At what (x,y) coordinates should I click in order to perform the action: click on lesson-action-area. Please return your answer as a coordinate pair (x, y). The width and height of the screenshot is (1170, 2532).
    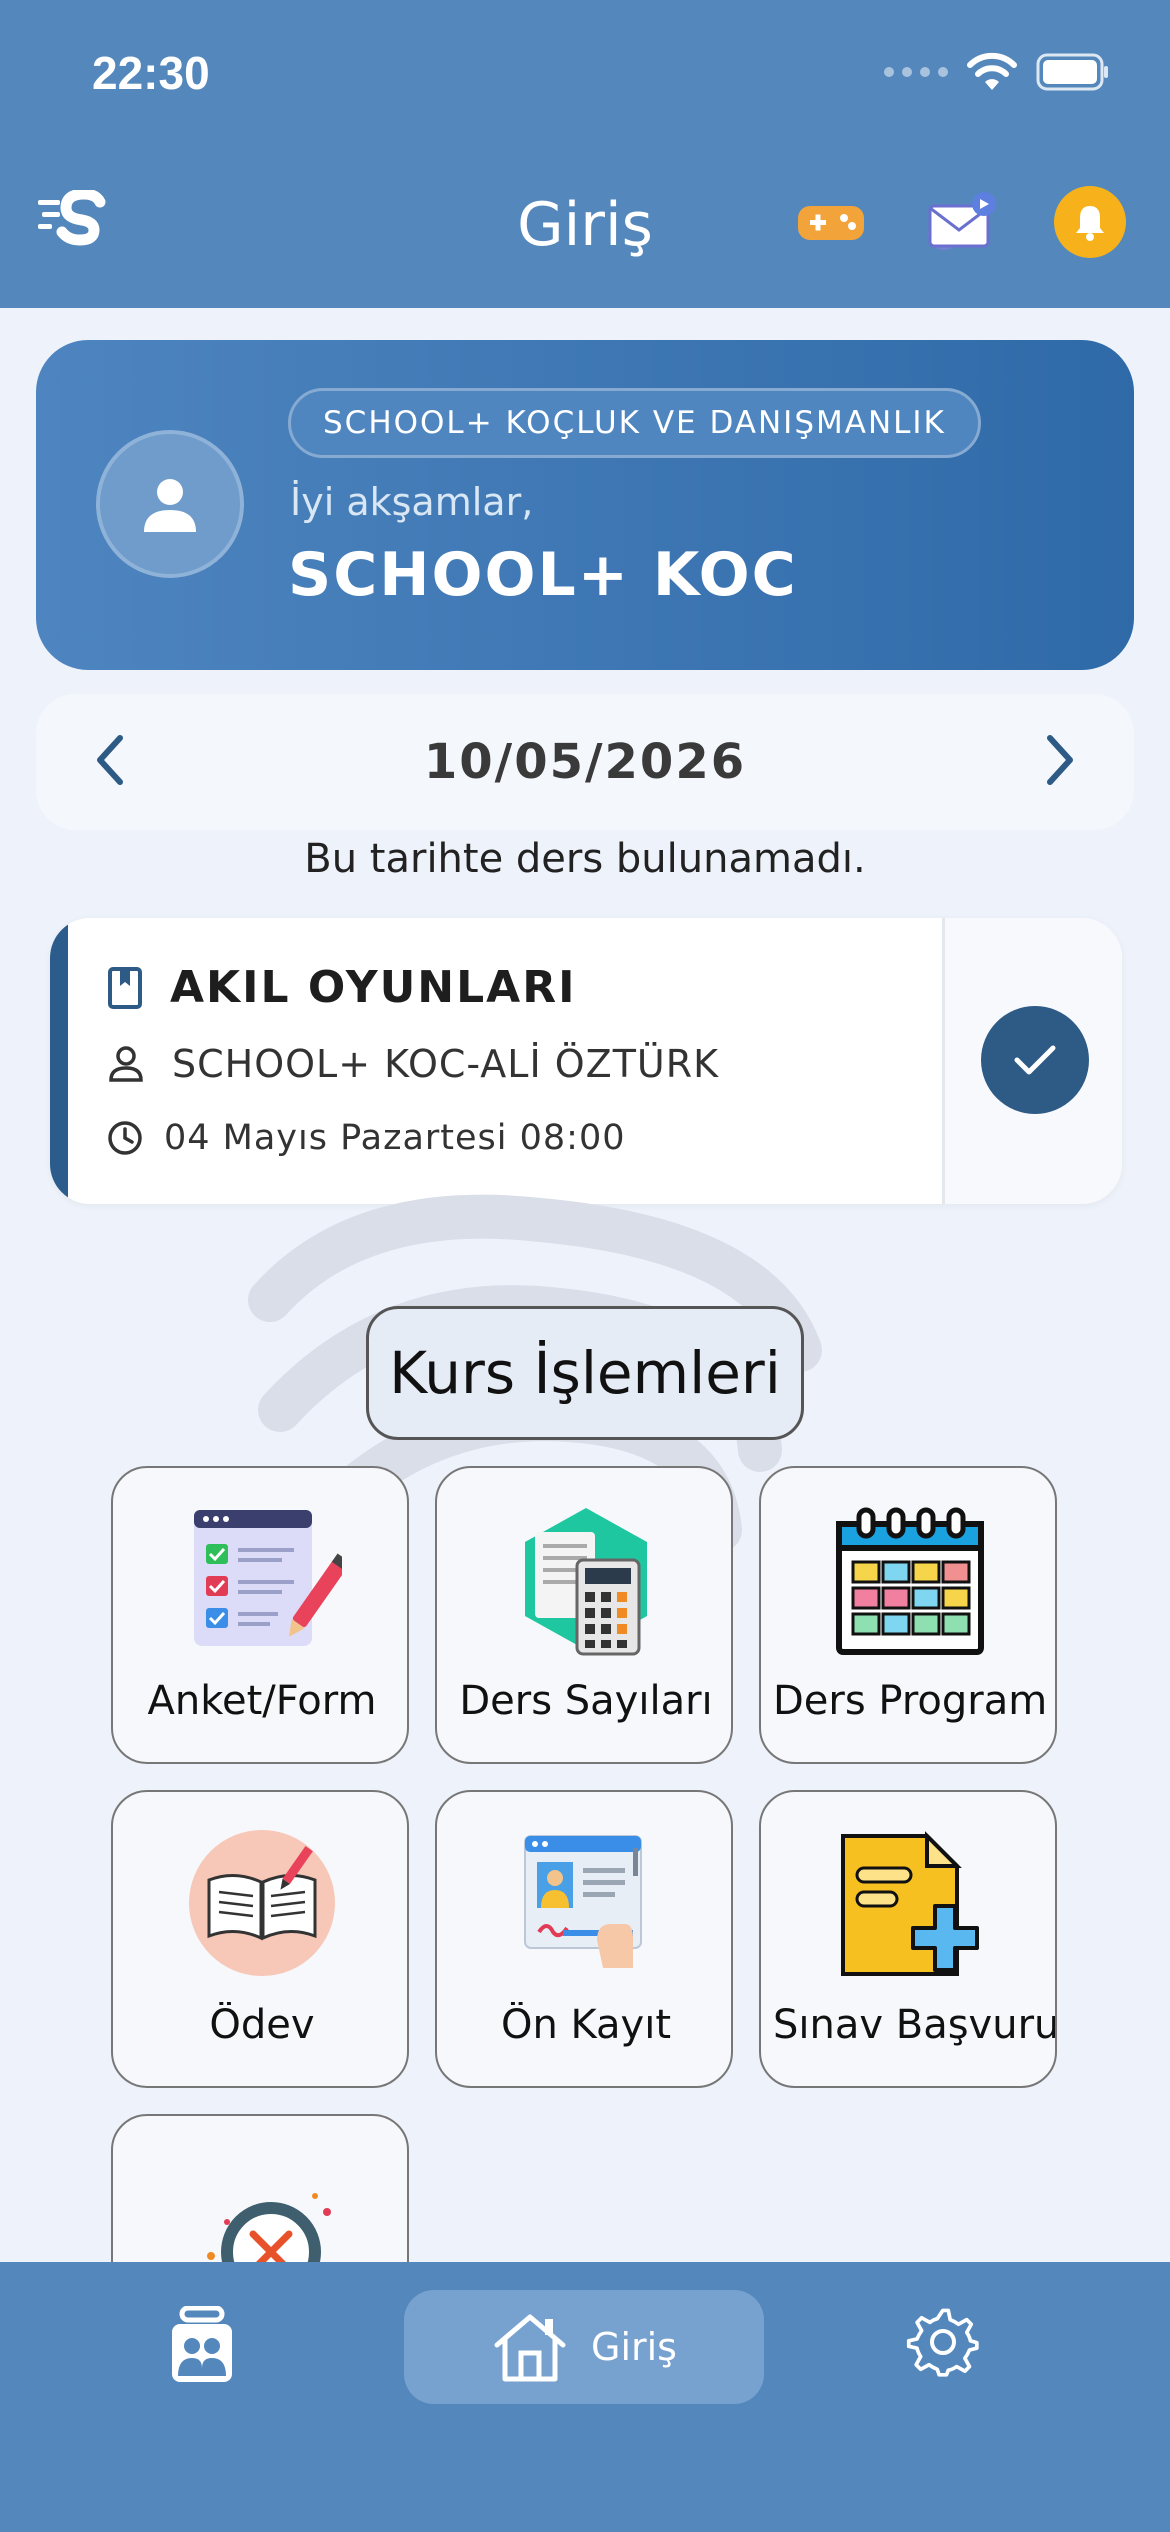
    Looking at the image, I should click on (1032, 1061).